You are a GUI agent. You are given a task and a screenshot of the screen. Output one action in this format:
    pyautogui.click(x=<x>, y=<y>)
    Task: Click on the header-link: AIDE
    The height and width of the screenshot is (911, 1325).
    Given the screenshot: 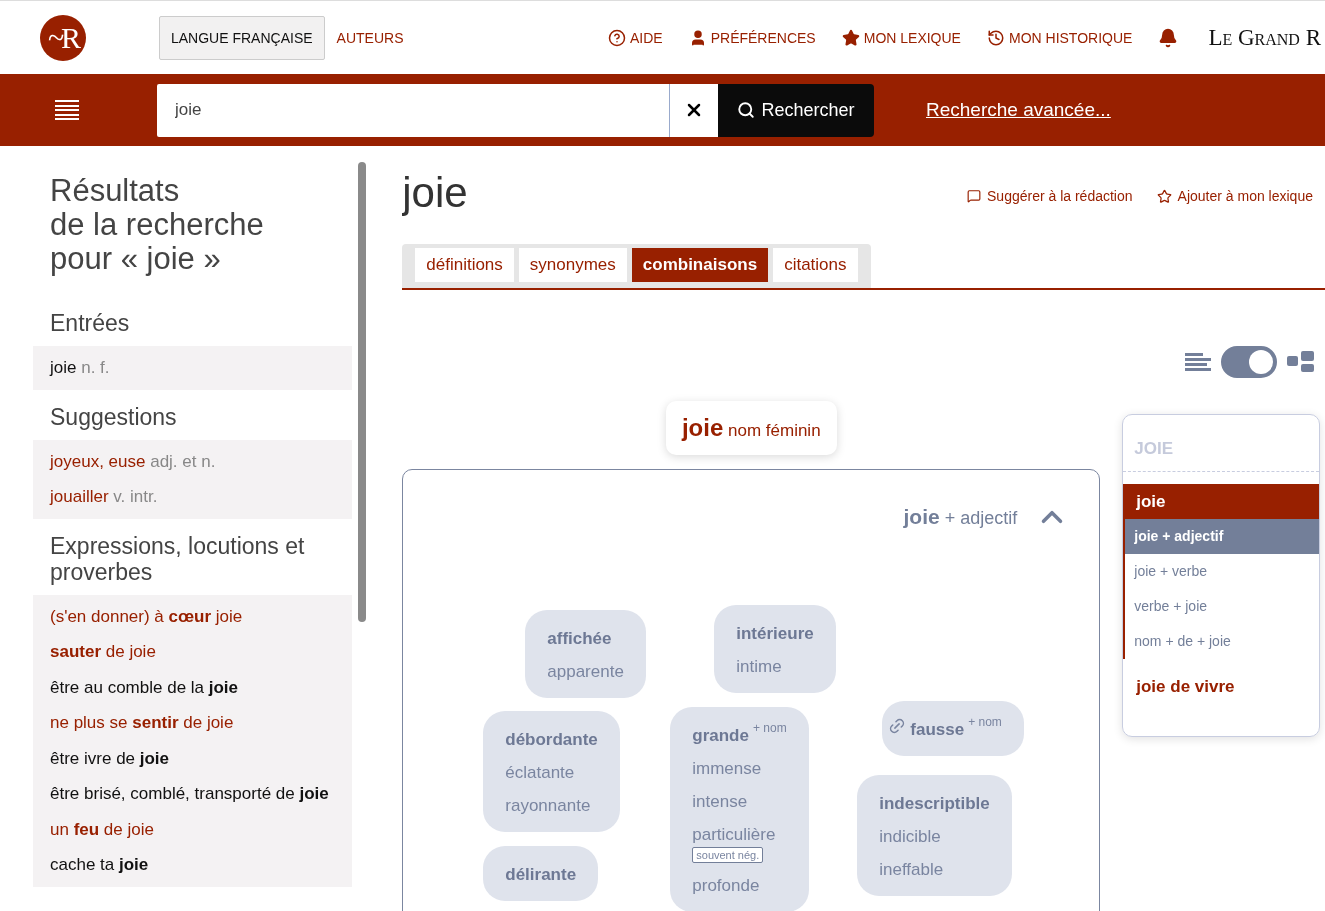 What is the action you would take?
    pyautogui.click(x=635, y=37)
    